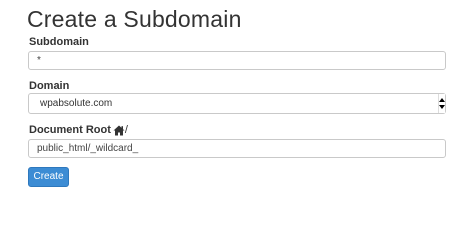  I want to click on subdomain-input: *, so click(237, 60).